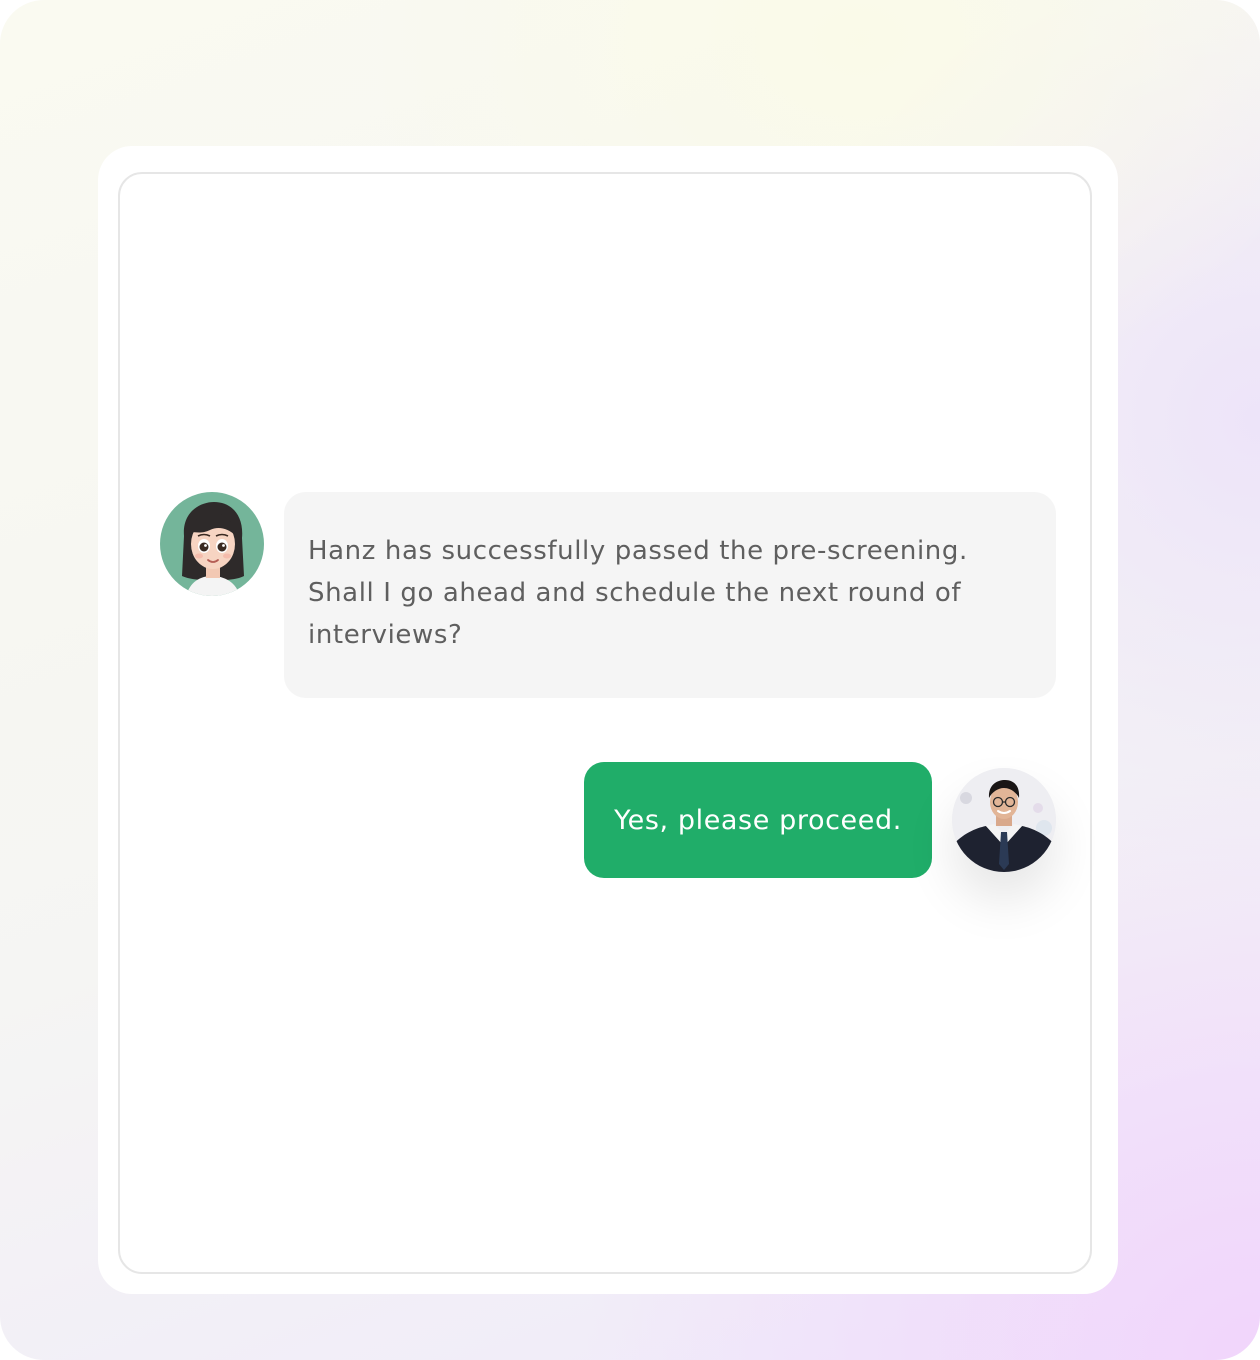  I want to click on assistant-avatar-icon, so click(212, 544).